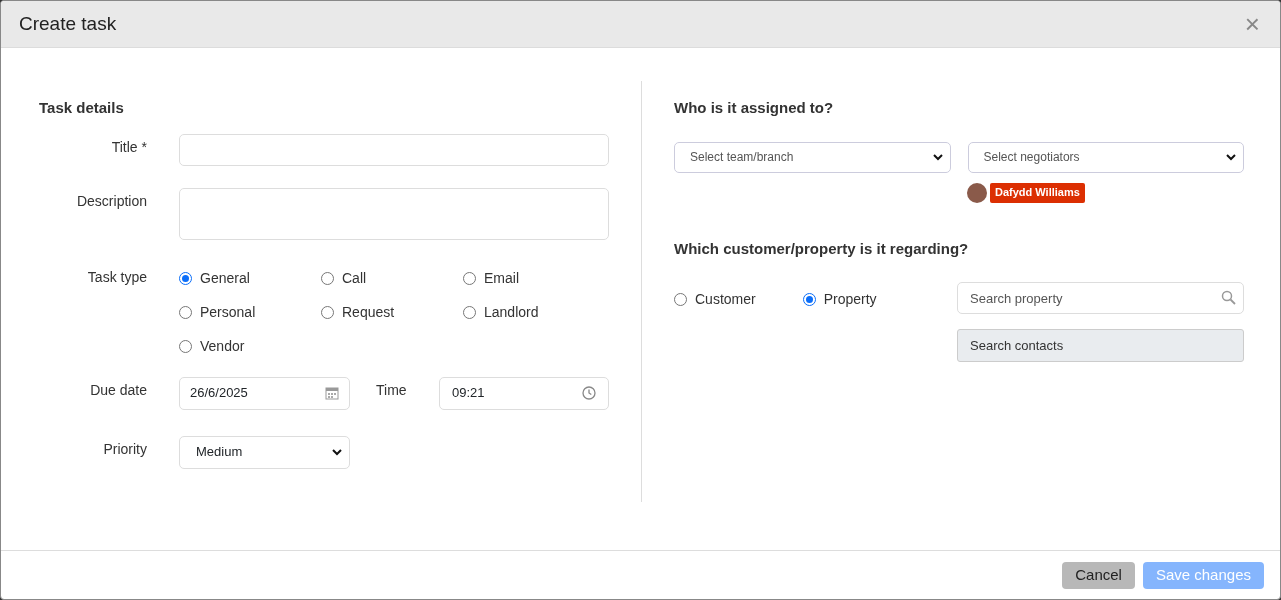  Describe the element at coordinates (118, 389) in the screenshot. I see `field-label: Due date` at that location.